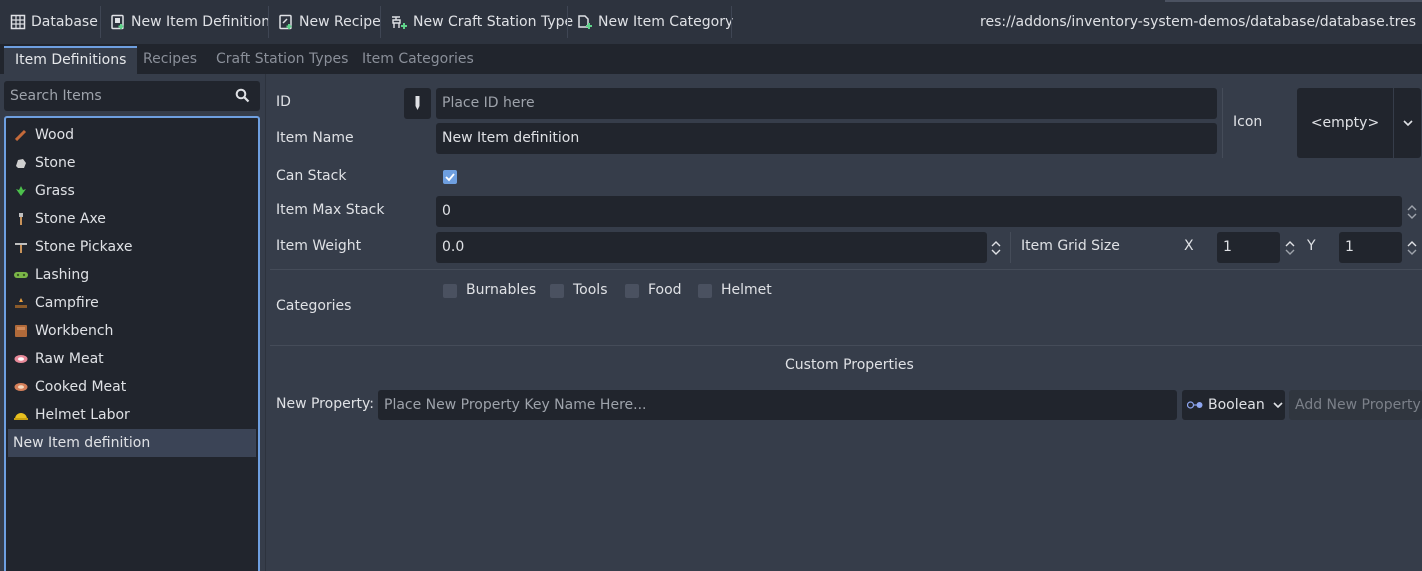 Image resolution: width=1422 pixels, height=571 pixels. What do you see at coordinates (82, 415) in the screenshot?
I see `list-item-label: Helmet Labor` at bounding box center [82, 415].